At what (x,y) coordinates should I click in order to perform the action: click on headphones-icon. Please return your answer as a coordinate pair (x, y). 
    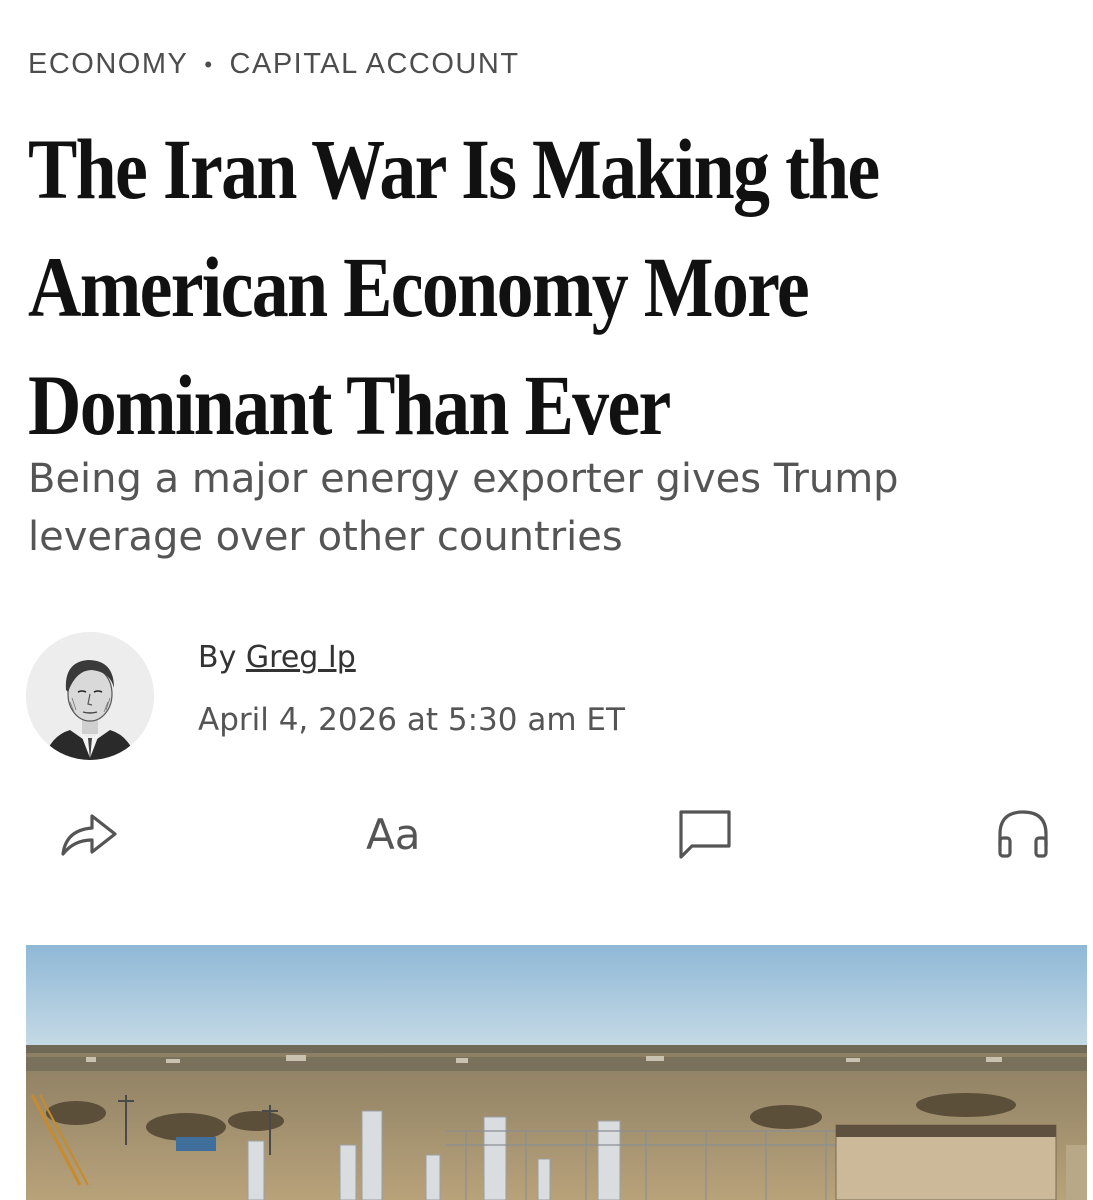
    Looking at the image, I should click on (1023, 834).